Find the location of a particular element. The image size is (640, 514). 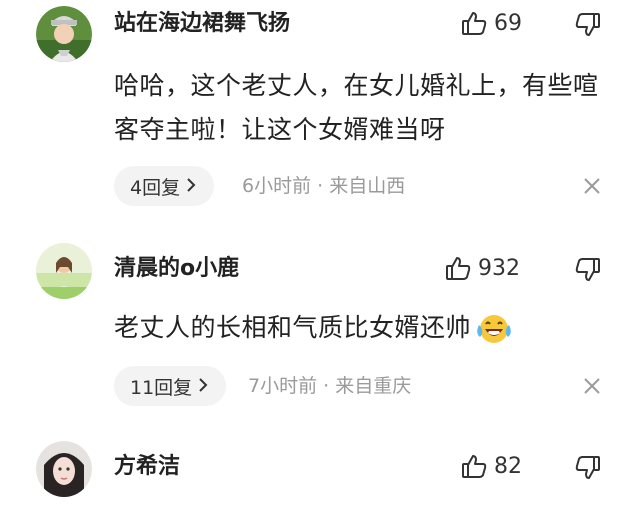

username: 站在海边裙舞飞扬 is located at coordinates (202, 24).